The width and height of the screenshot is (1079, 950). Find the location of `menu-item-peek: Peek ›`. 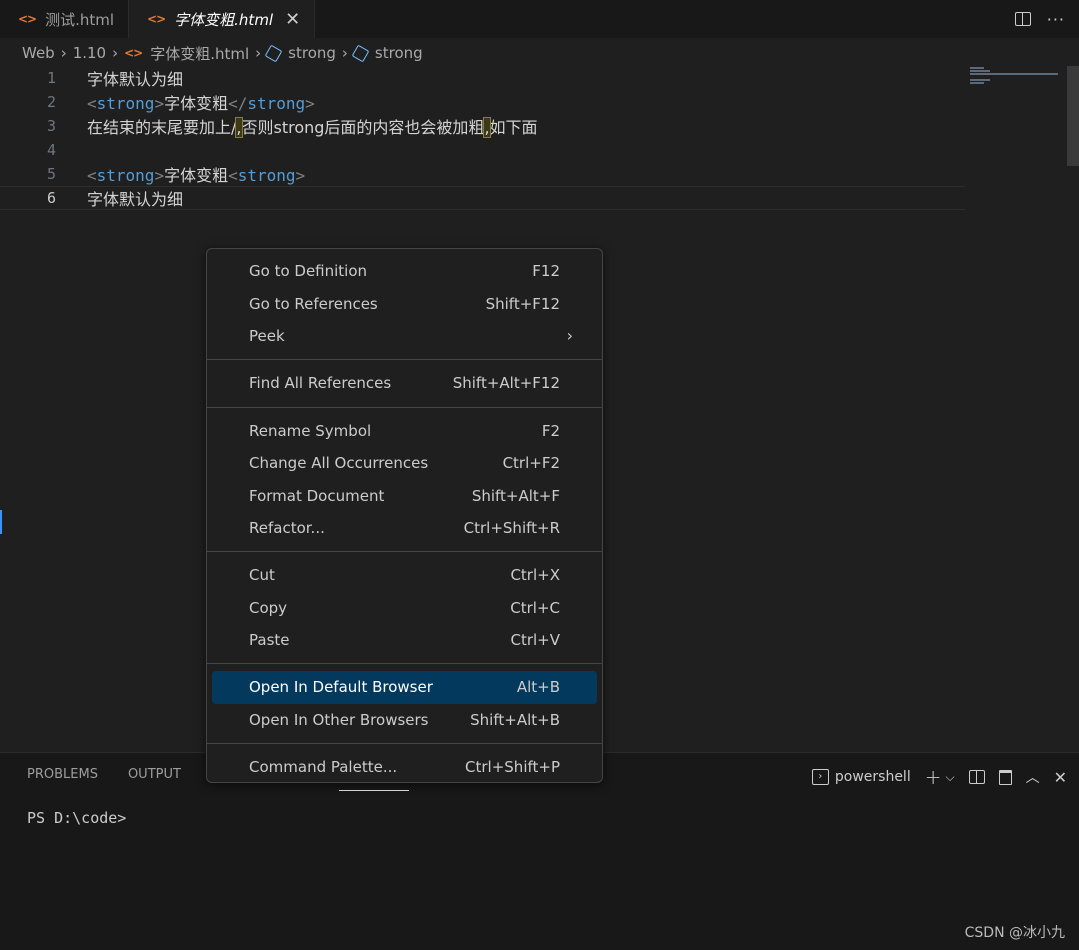

menu-item-peek: Peek › is located at coordinates (404, 336).